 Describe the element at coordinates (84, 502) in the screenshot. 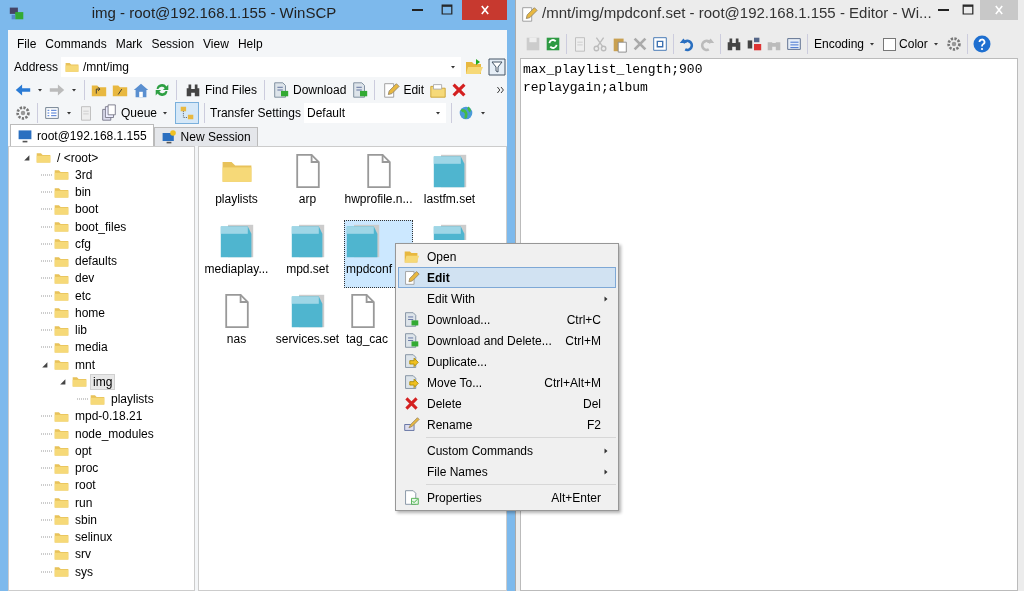

I see `tree-item: run` at that location.